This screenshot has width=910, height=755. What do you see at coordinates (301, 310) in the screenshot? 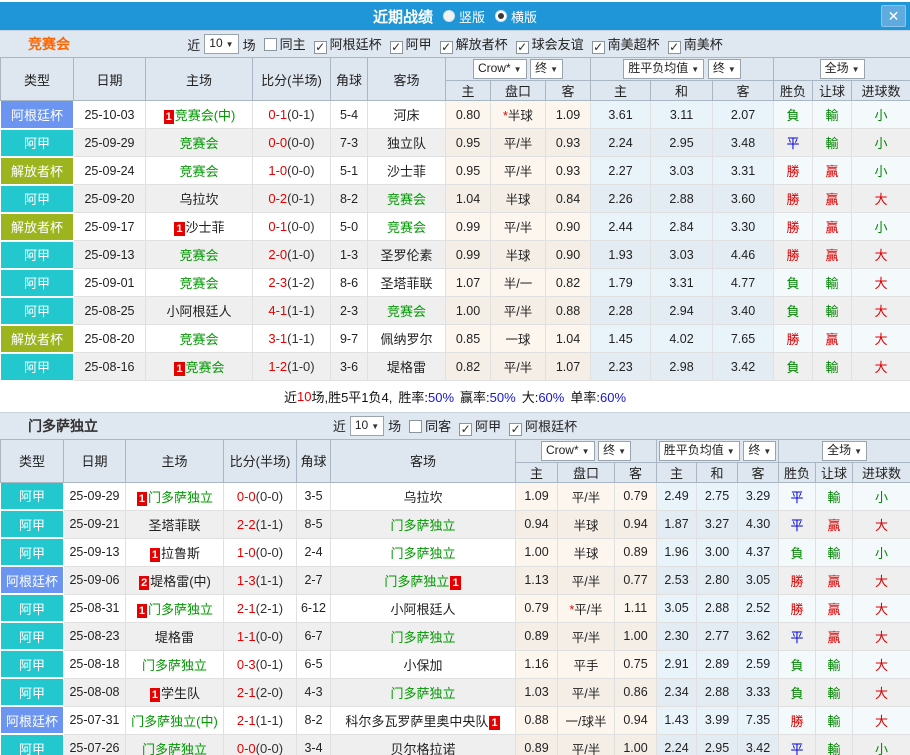
I see `text: (1-1)` at bounding box center [301, 310].